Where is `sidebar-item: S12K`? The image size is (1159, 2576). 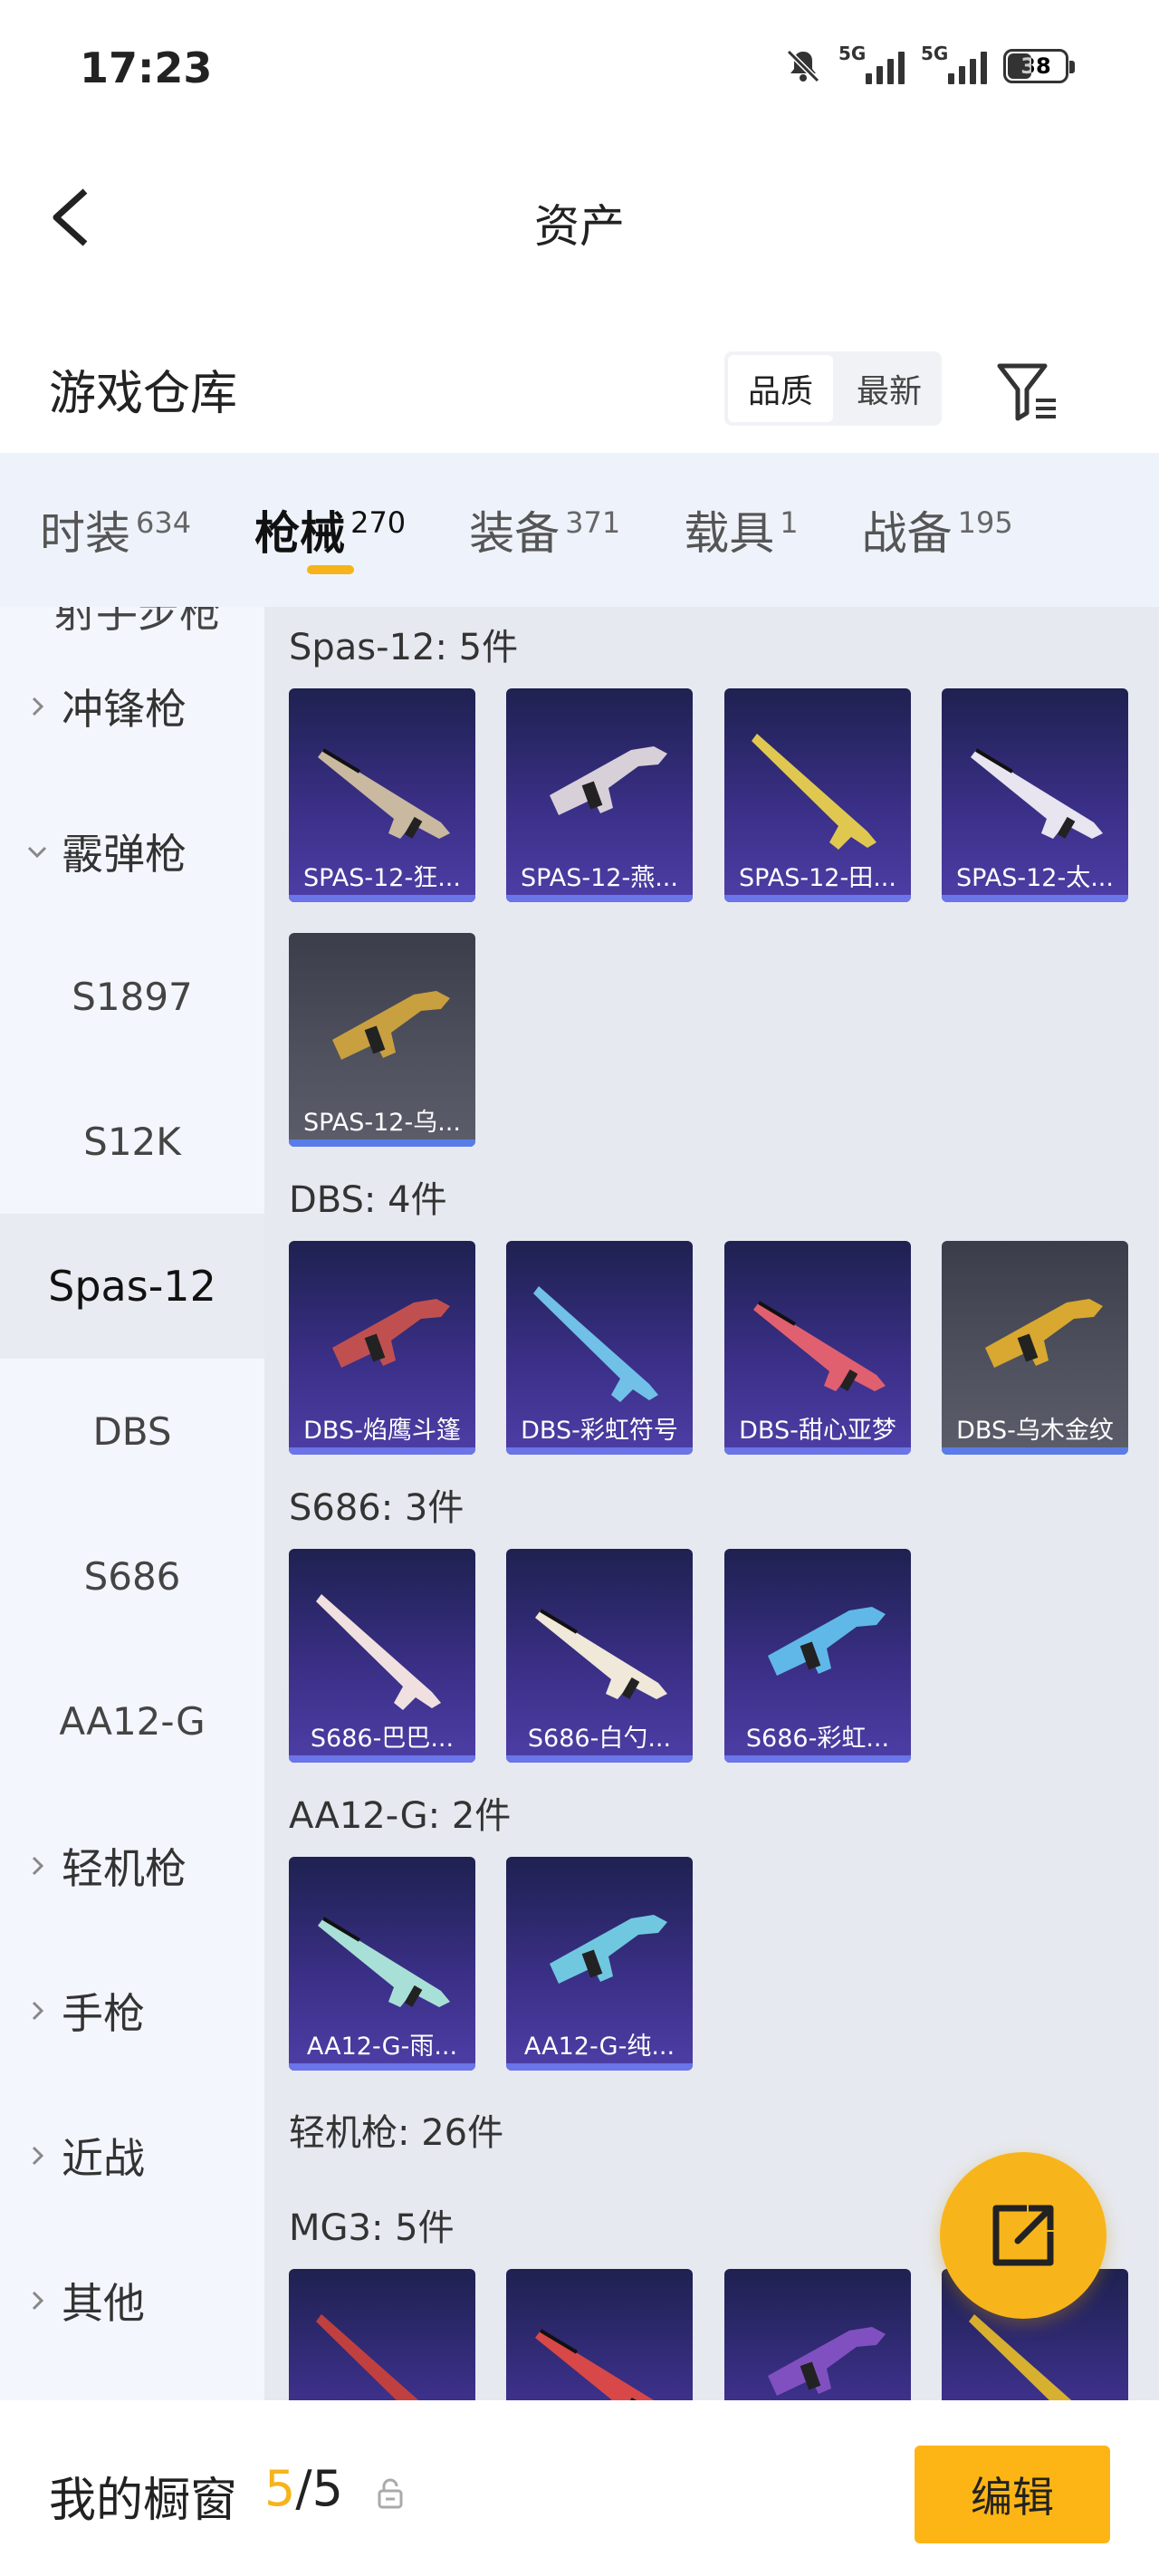 sidebar-item: S12K is located at coordinates (132, 1141).